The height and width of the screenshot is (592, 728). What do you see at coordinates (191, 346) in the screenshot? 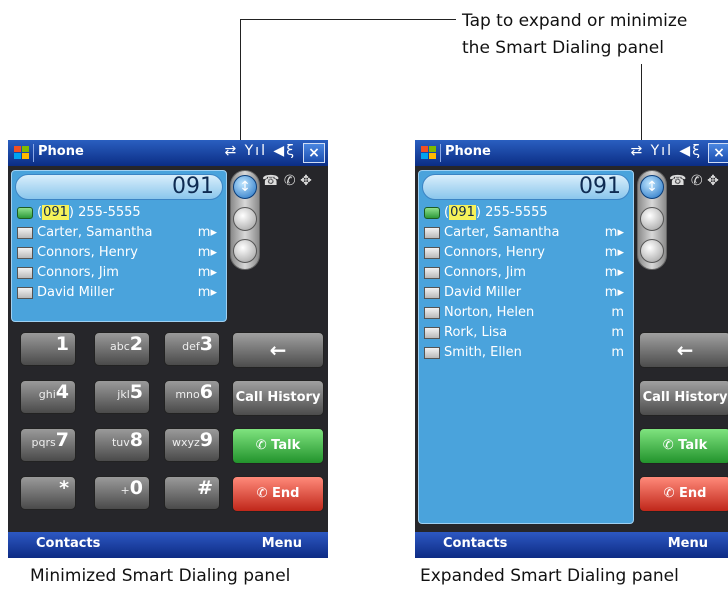
I see `keypad-letters: def` at bounding box center [191, 346].